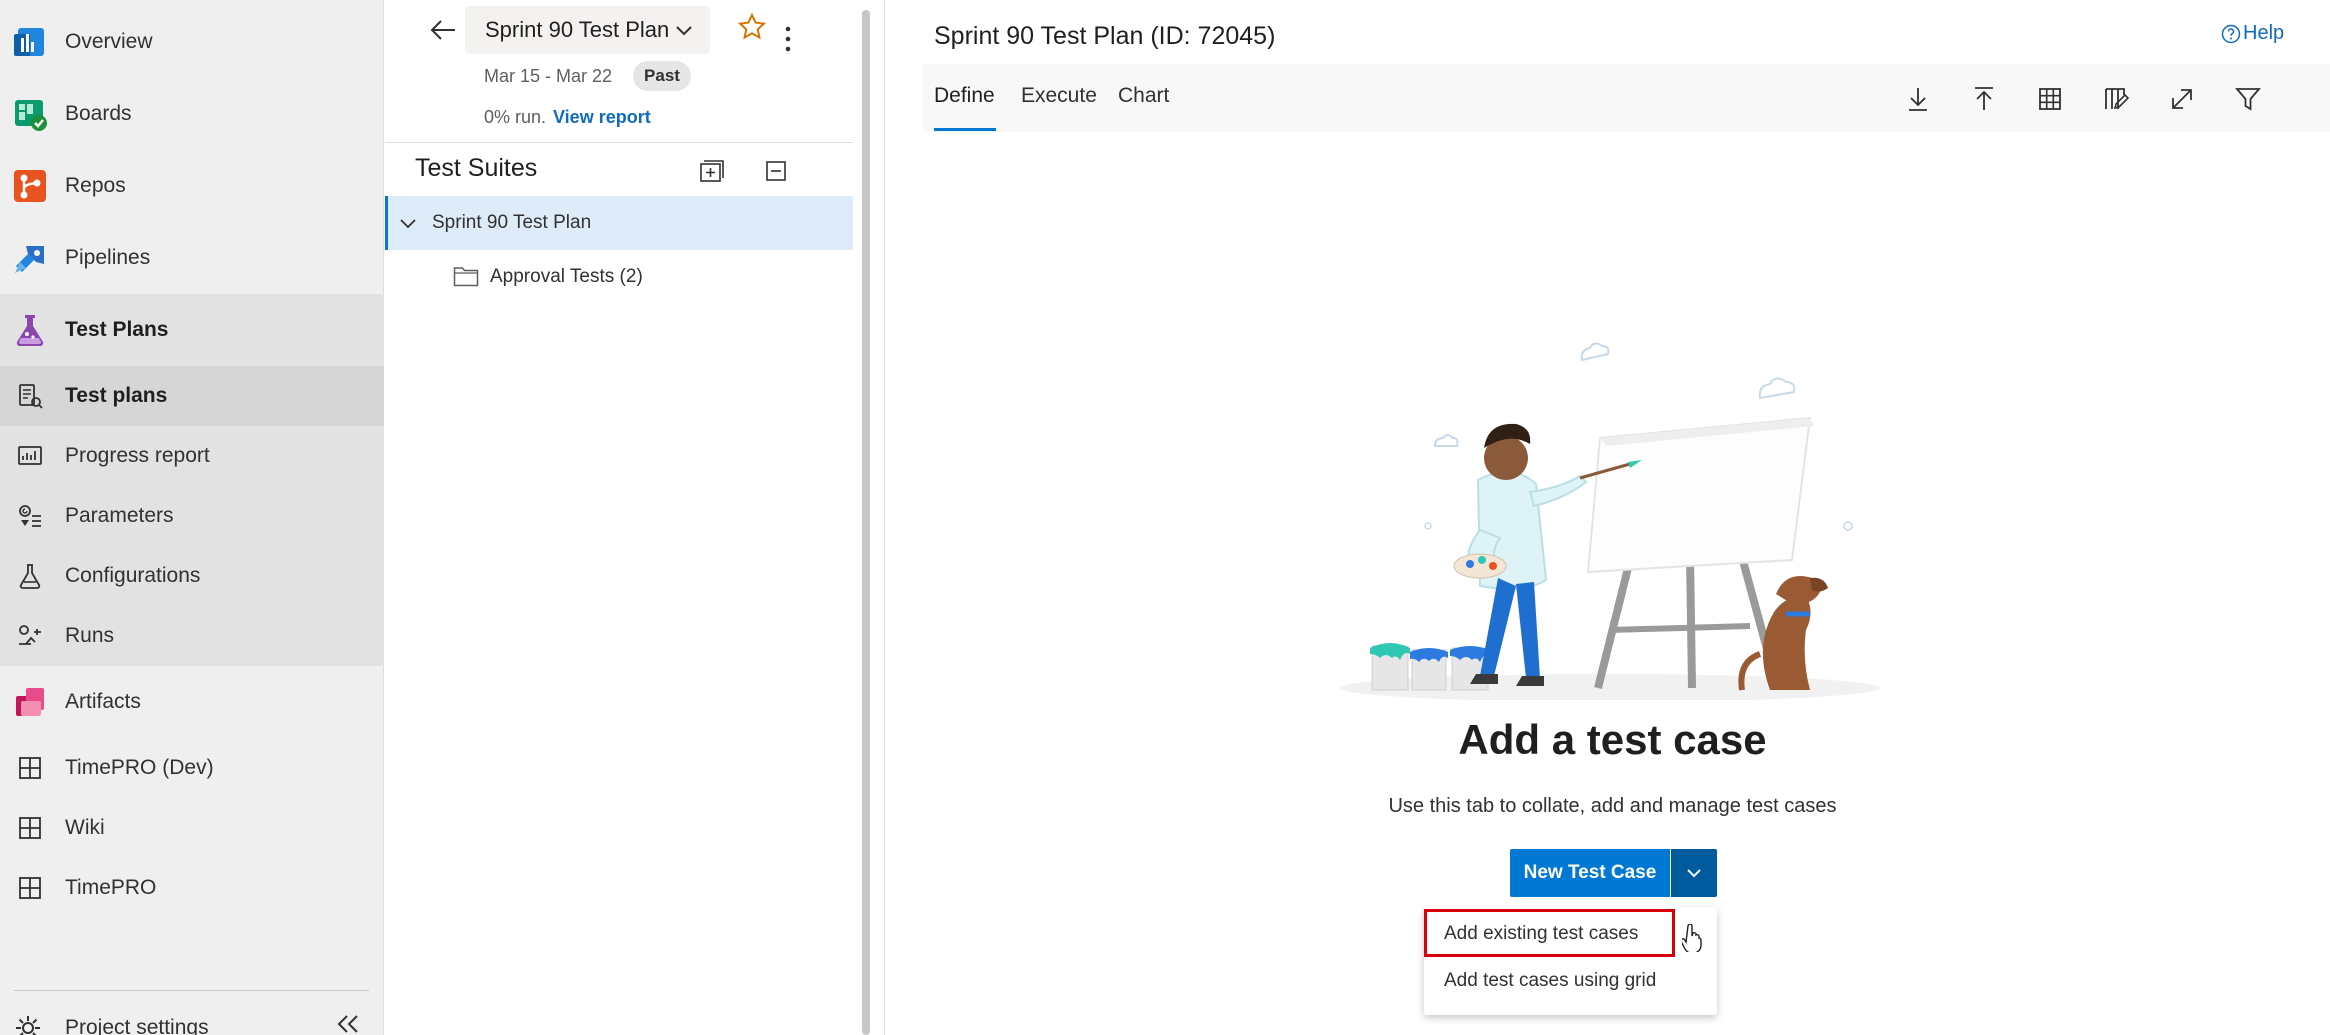 The height and width of the screenshot is (1035, 2330). What do you see at coordinates (90, 635) in the screenshot?
I see `nav-label: Runs` at bounding box center [90, 635].